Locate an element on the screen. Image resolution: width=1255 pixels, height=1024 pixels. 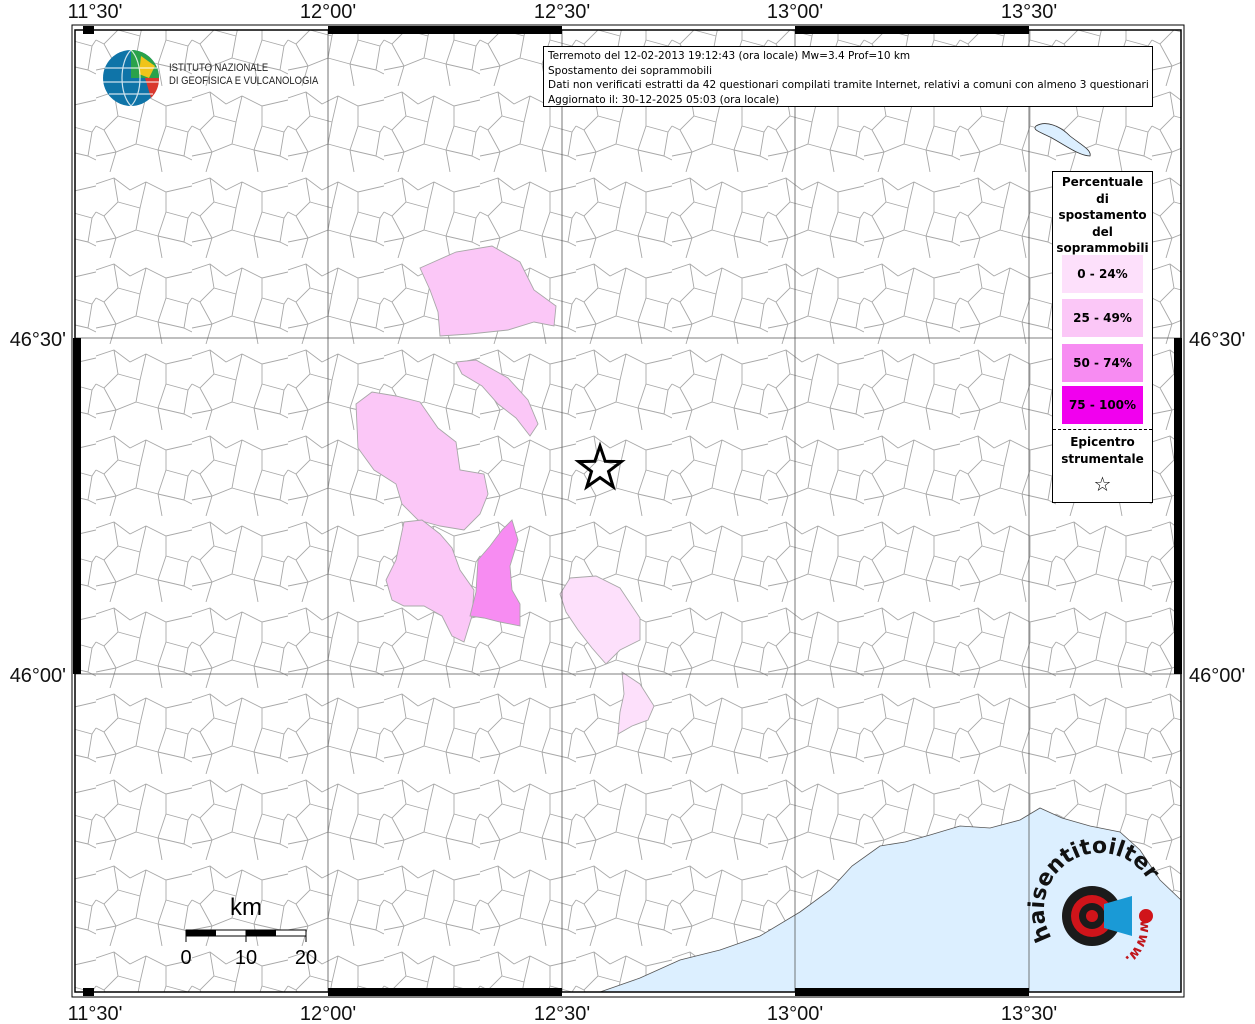
scale-bar-unit: km is located at coordinates (246, 907).